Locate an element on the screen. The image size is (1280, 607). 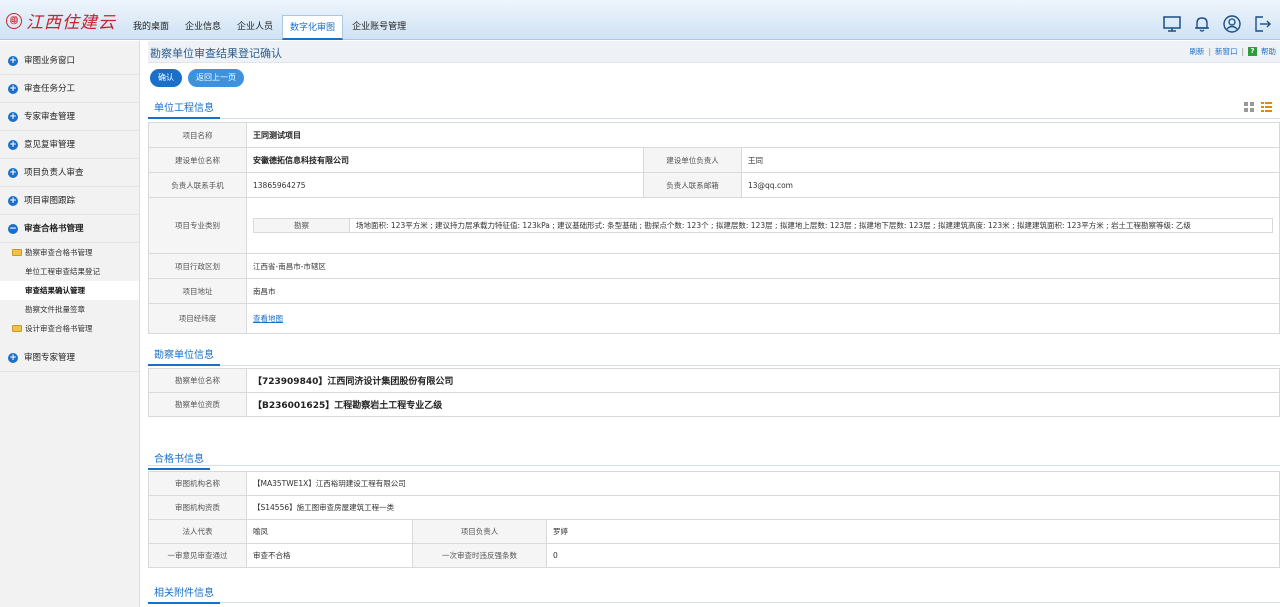
folder-icon is located at coordinates (17, 328).